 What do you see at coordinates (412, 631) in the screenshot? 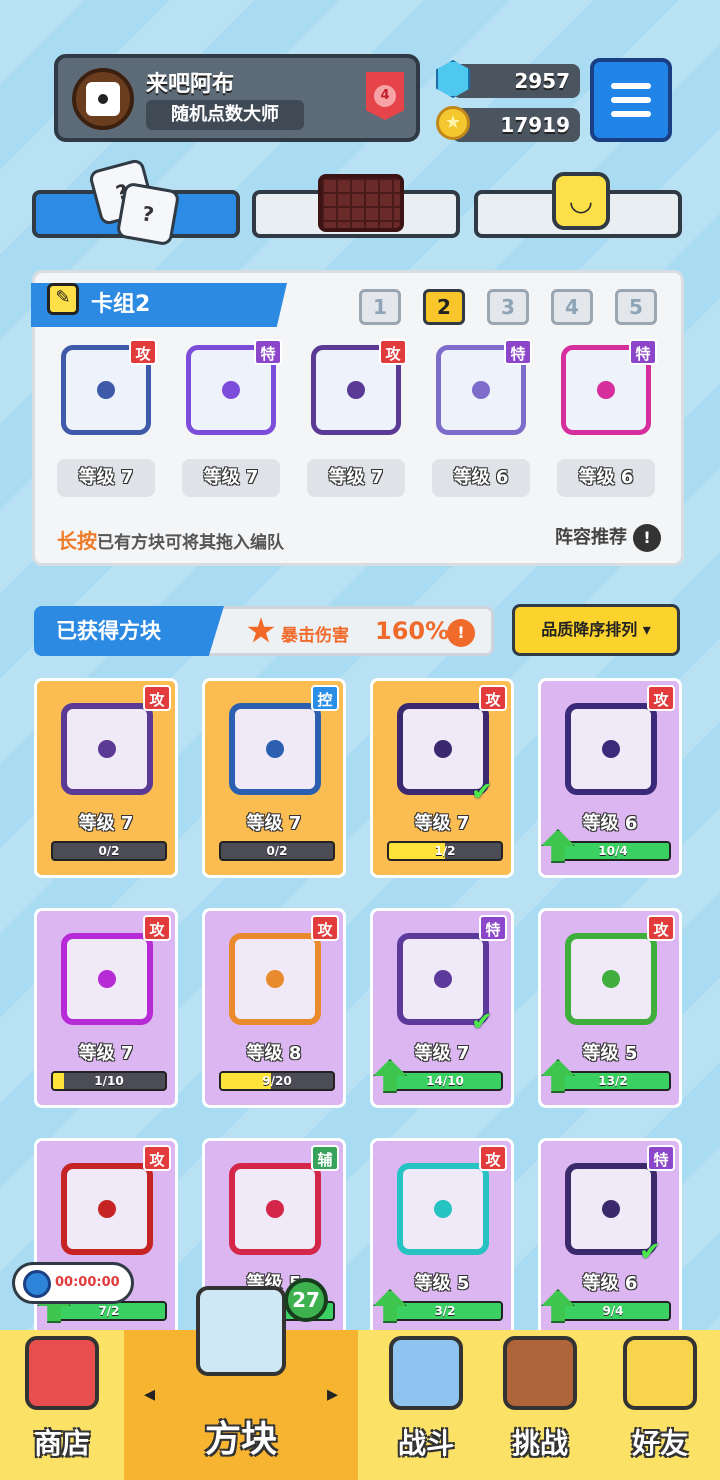
I see `crit-value: 160%` at bounding box center [412, 631].